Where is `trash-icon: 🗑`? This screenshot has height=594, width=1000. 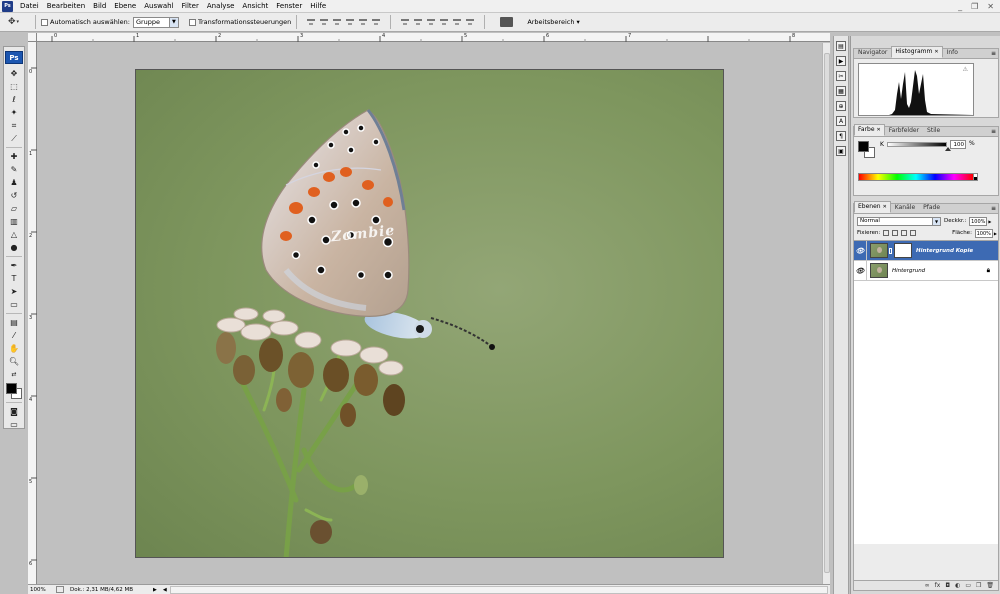 trash-icon: 🗑 is located at coordinates (990, 585).